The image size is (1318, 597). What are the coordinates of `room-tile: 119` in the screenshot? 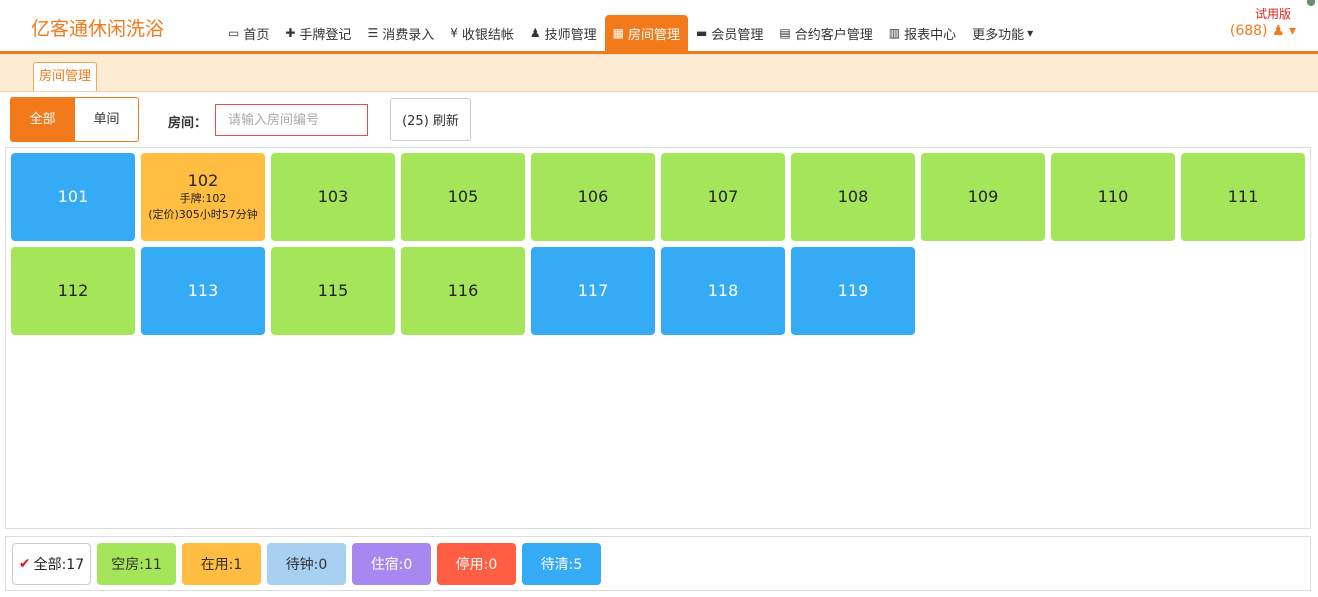 It's located at (853, 291).